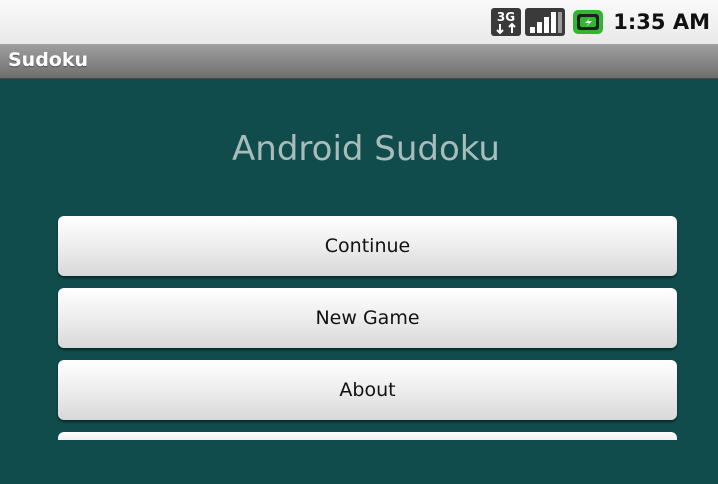 The width and height of the screenshot is (718, 484). Describe the element at coordinates (506, 17) in the screenshot. I see `network-type-label: 3G` at that location.